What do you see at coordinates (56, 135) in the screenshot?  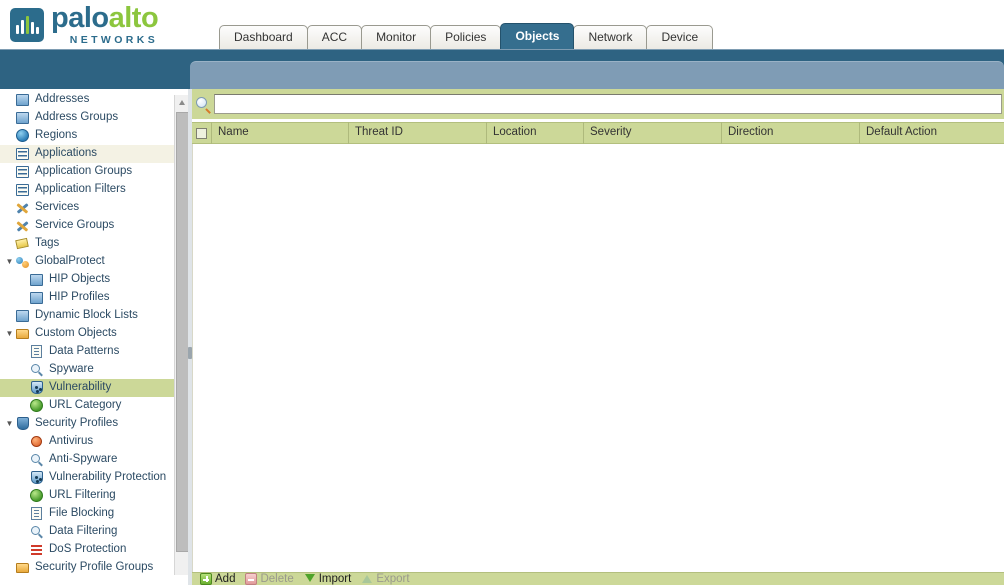 I see `sidebar-item-label: Regions` at bounding box center [56, 135].